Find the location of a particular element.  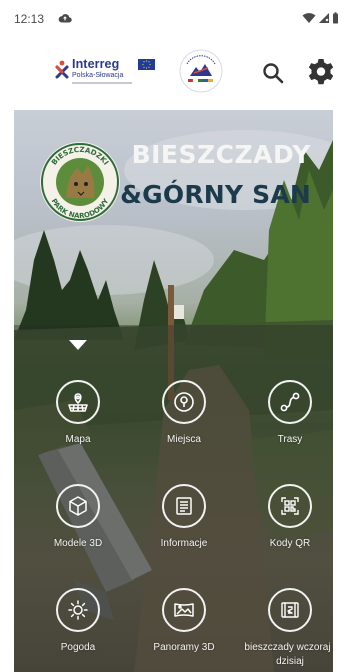

eu-flag-icon is located at coordinates (146, 64).